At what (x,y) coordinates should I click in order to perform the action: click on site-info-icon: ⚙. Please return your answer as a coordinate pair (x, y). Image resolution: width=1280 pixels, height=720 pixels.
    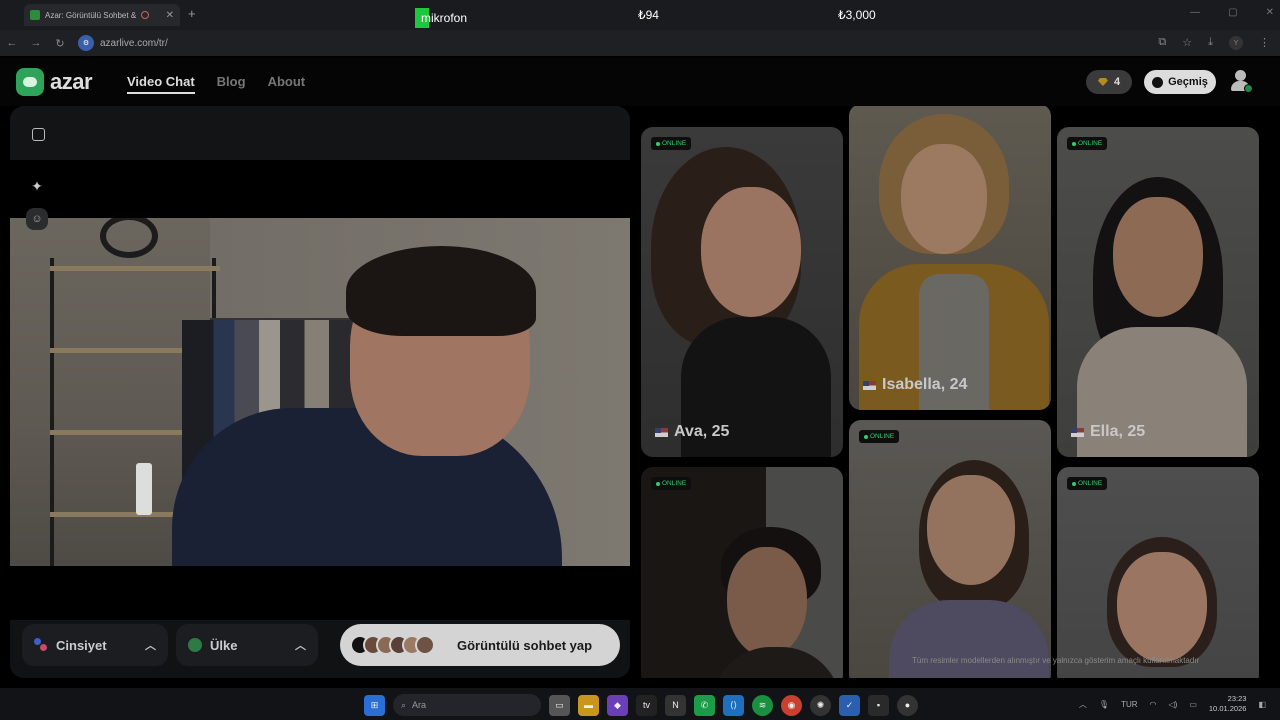
    Looking at the image, I should click on (86, 43).